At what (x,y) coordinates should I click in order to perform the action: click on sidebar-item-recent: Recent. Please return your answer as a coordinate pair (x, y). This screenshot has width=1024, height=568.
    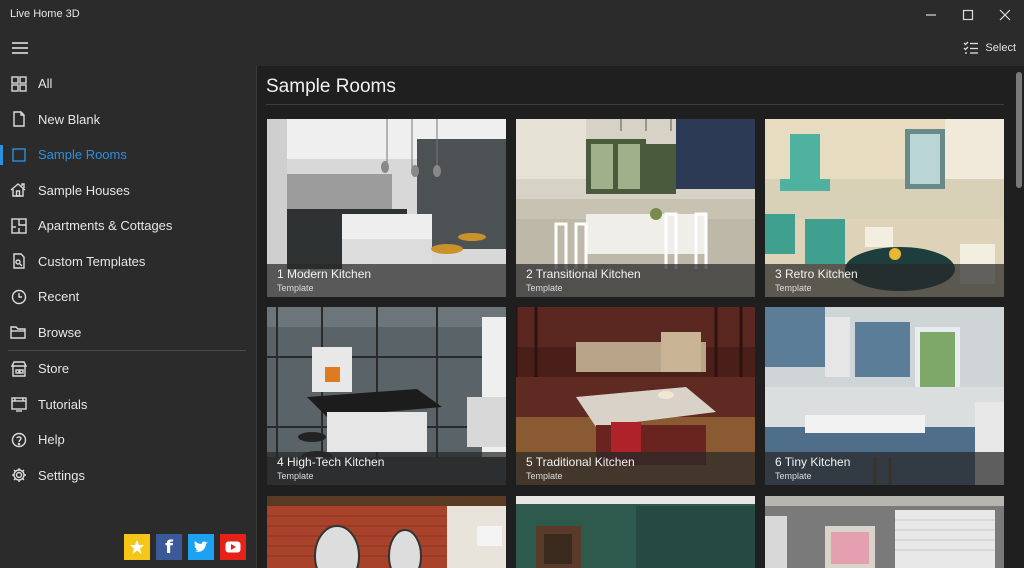
    Looking at the image, I should click on (128, 297).